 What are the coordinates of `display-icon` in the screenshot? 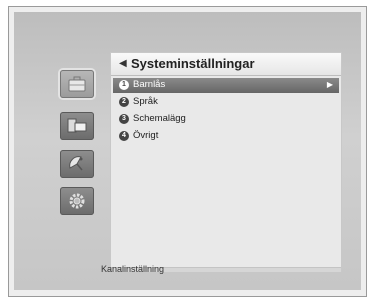 It's located at (77, 125).